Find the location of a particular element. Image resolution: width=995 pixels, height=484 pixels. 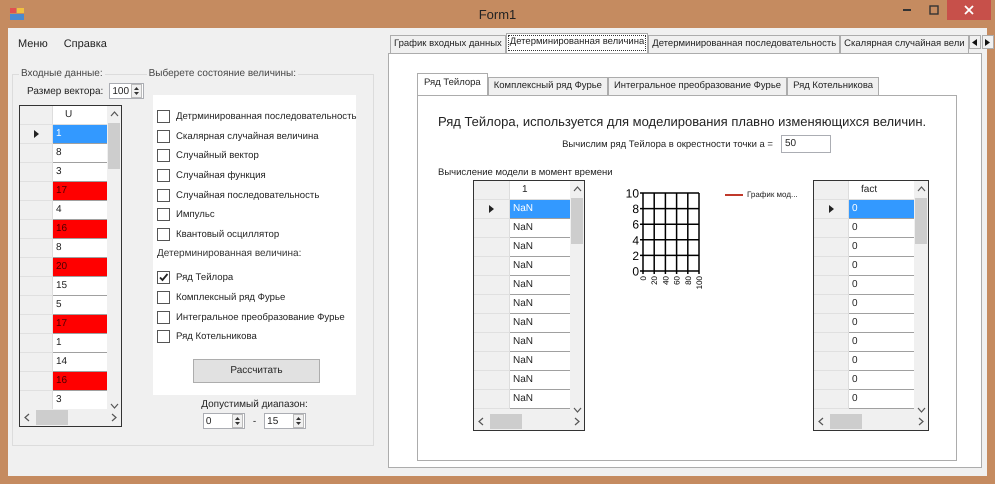

close-button is located at coordinates (969, 10).